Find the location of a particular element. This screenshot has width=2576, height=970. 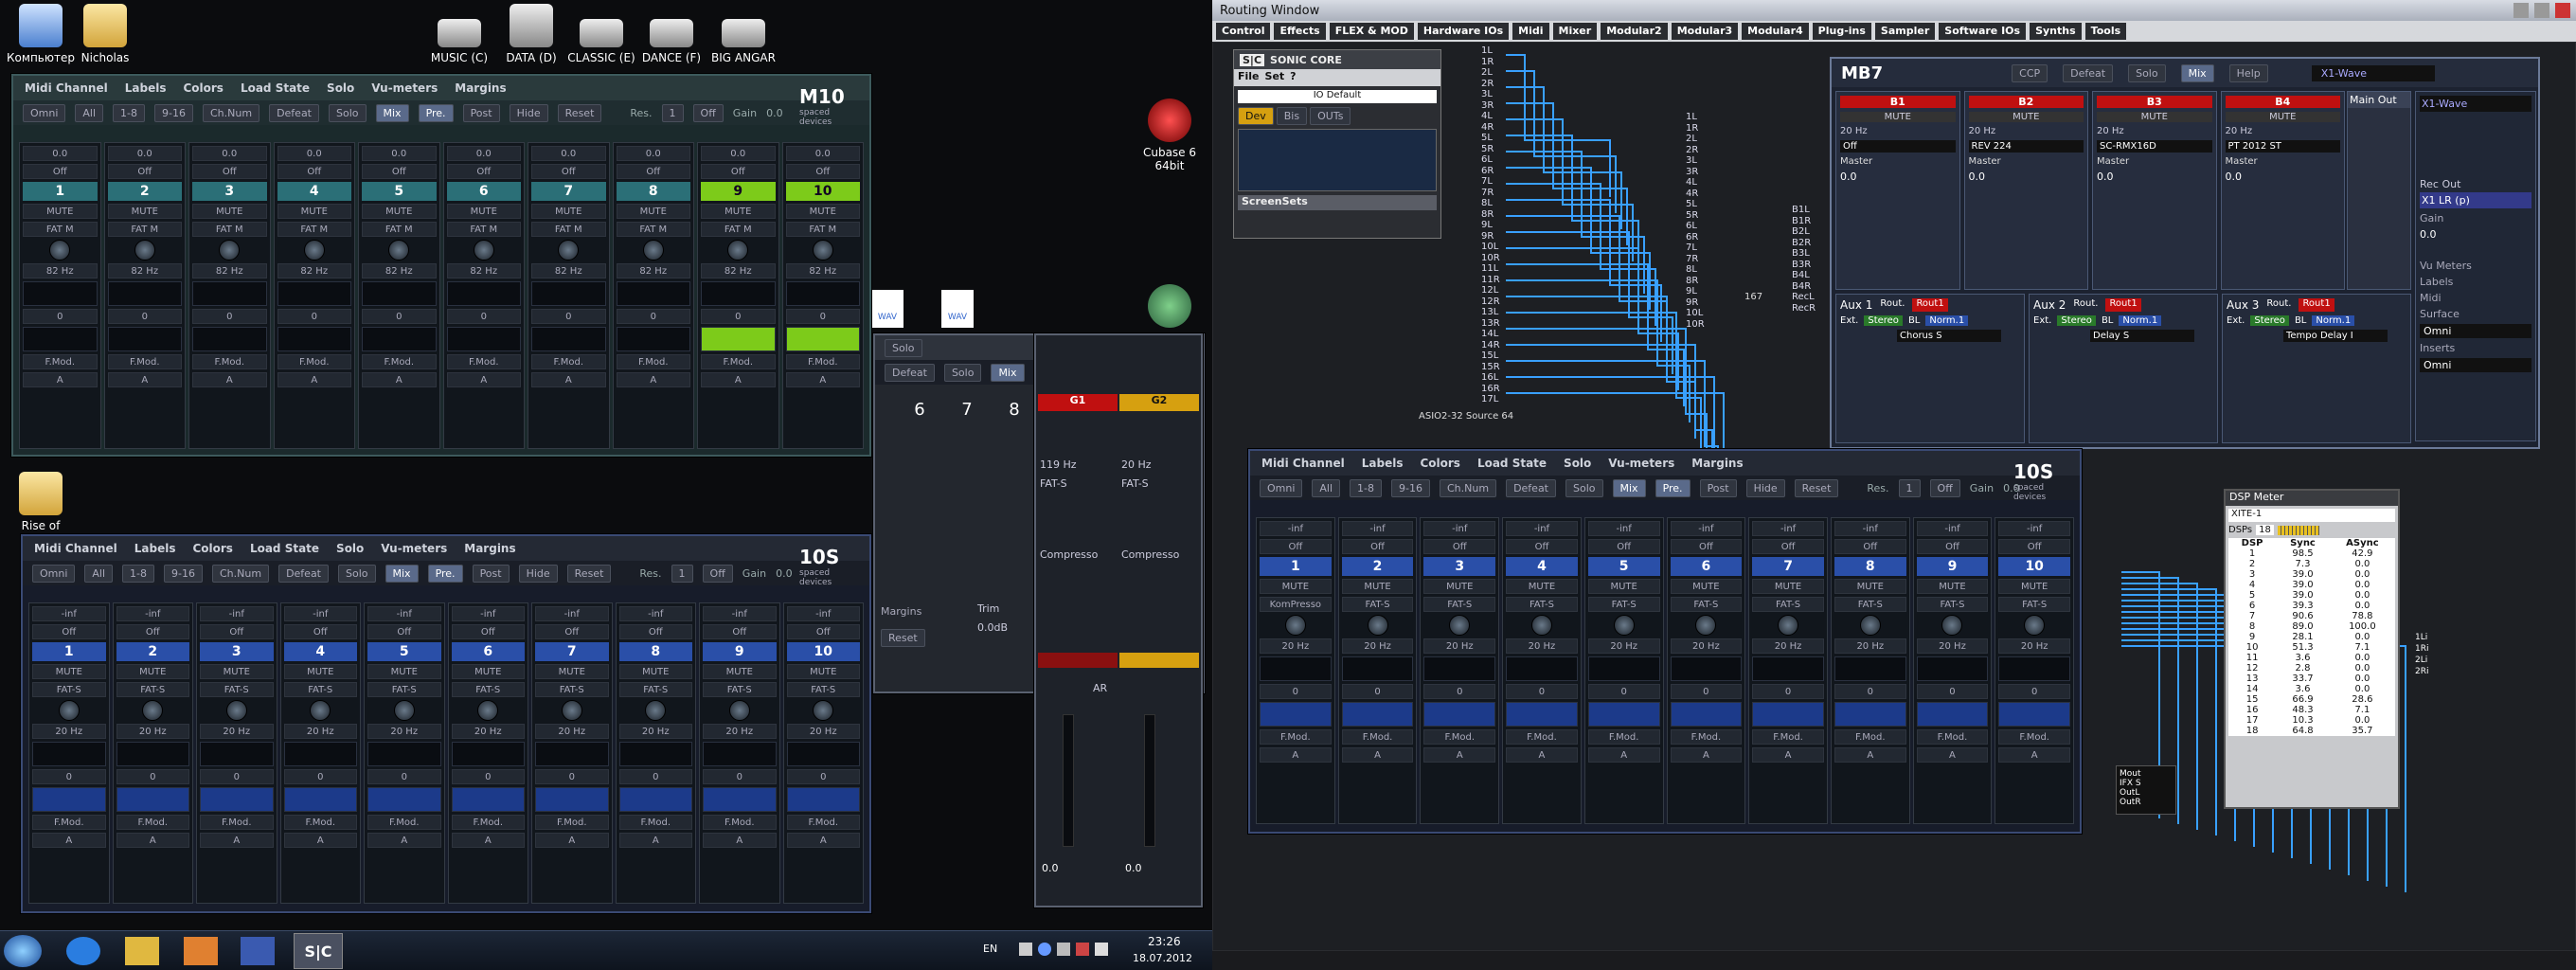

routing-port-label: 15R is located at coordinates (1547, 367).